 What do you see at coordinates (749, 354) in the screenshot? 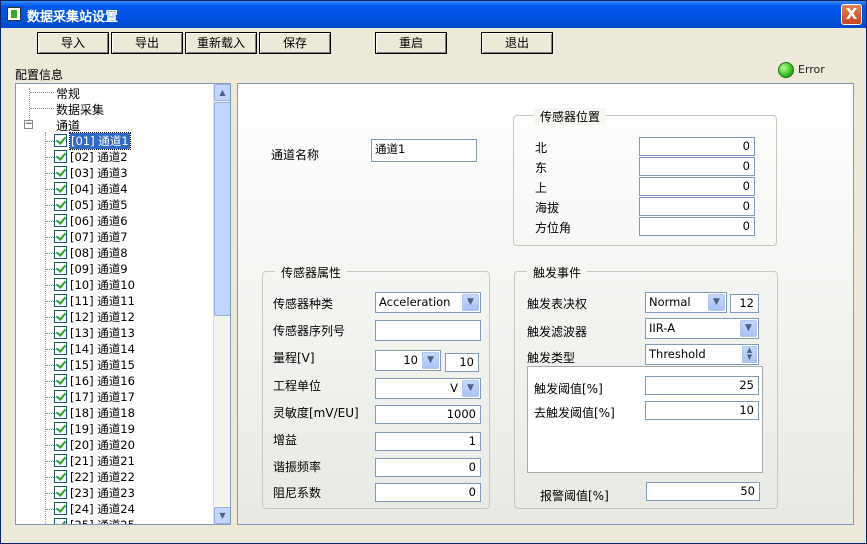
I see `spin-updown-icon: ▲ ▼` at bounding box center [749, 354].